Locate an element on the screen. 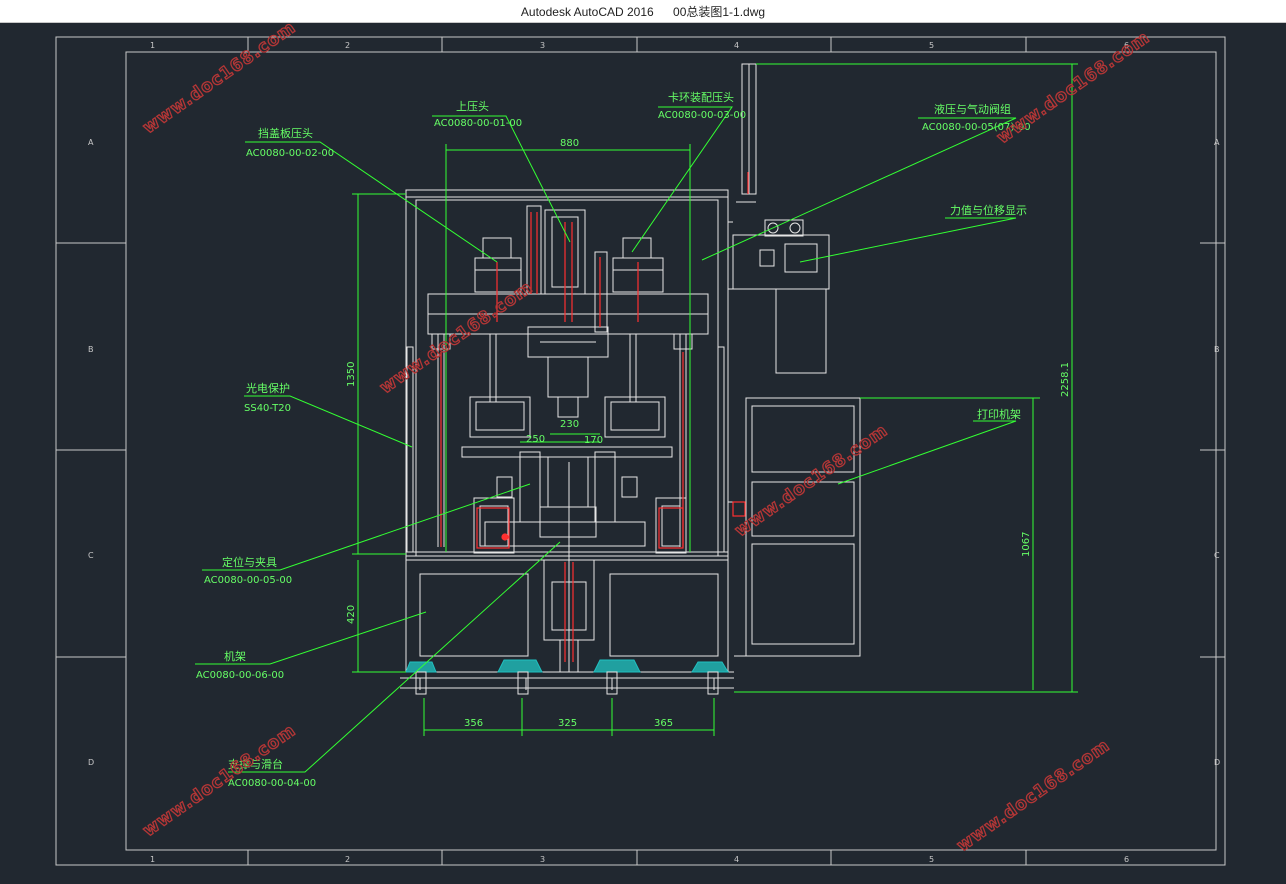 The height and width of the screenshot is (884, 1286). dim-2258: 2258.1 is located at coordinates (1065, 379).